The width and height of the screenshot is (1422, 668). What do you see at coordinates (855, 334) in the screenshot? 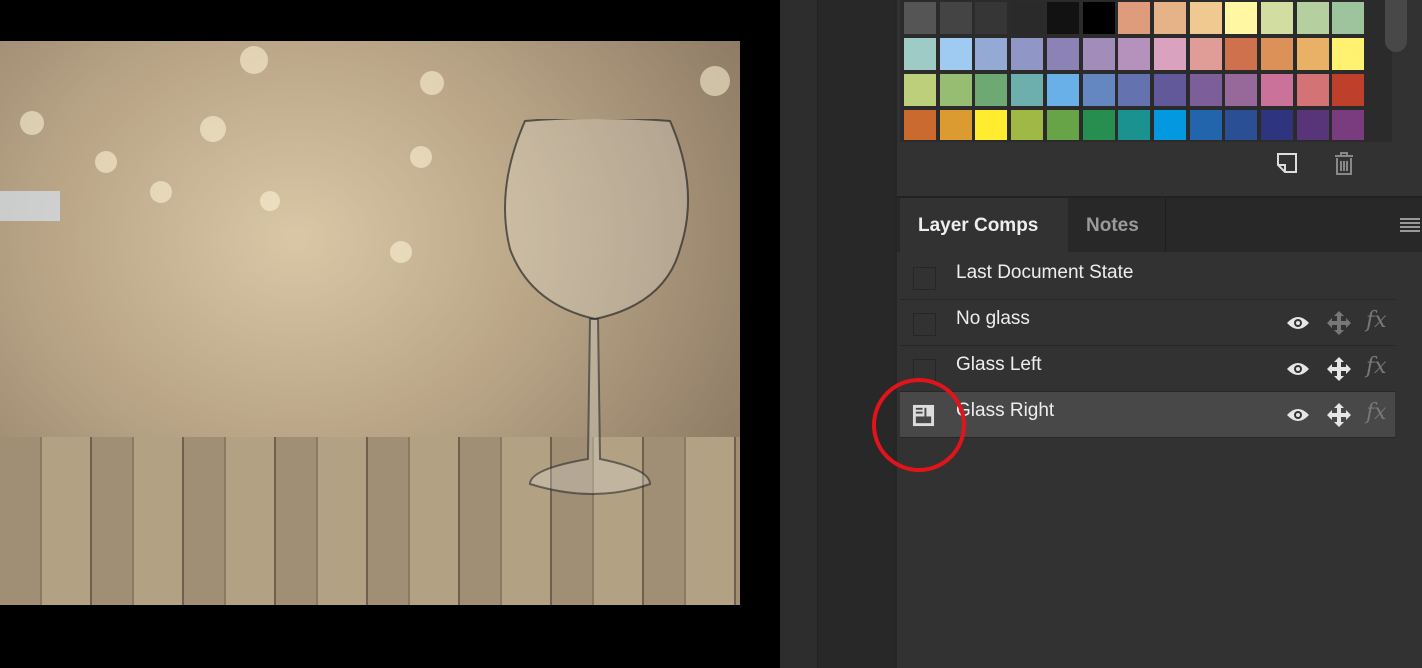
I see `collapsed-panel-dock` at bounding box center [855, 334].